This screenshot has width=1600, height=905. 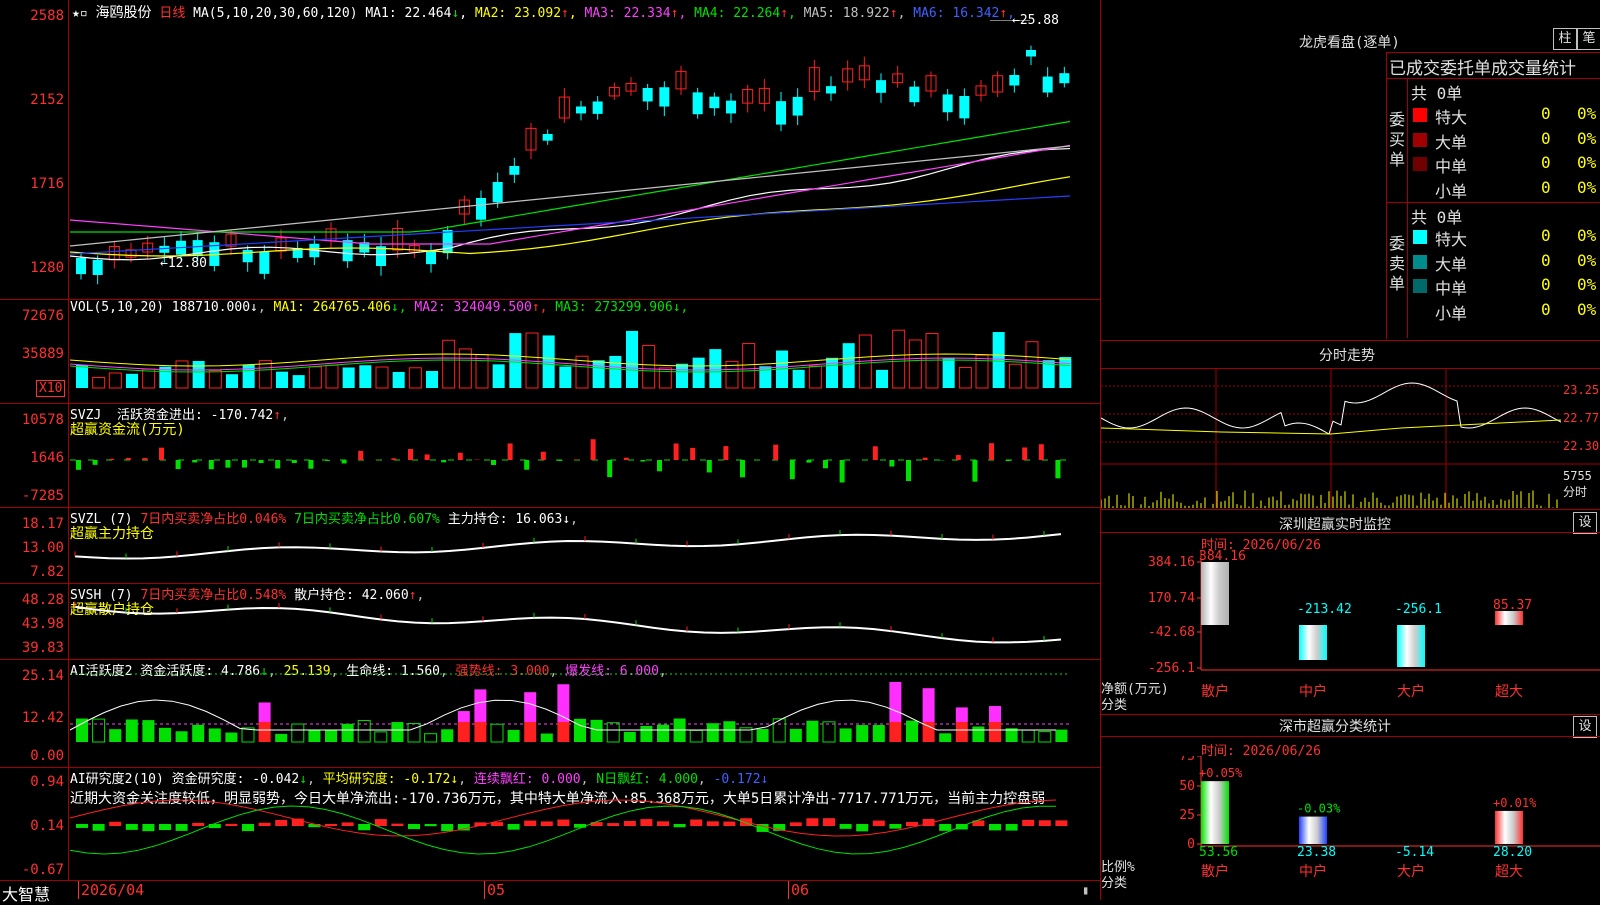 I want to click on vol-bar-up, so click(x=315, y=377).